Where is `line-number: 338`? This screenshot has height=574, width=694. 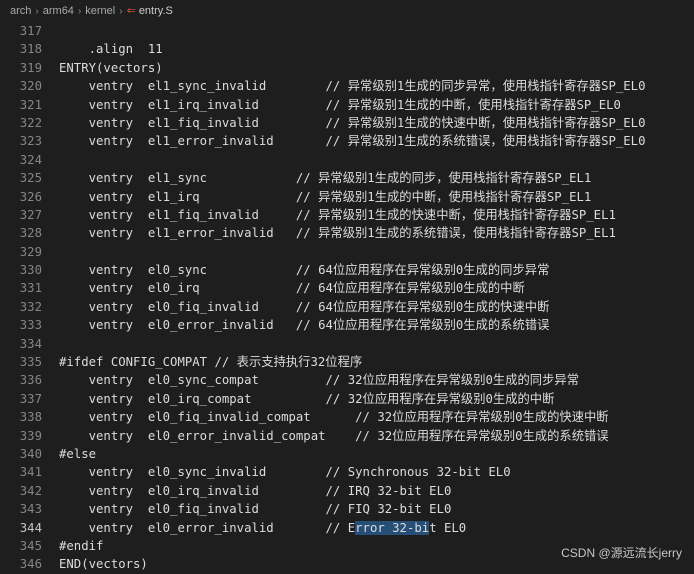
line-number: 338 is located at coordinates (30, 417).